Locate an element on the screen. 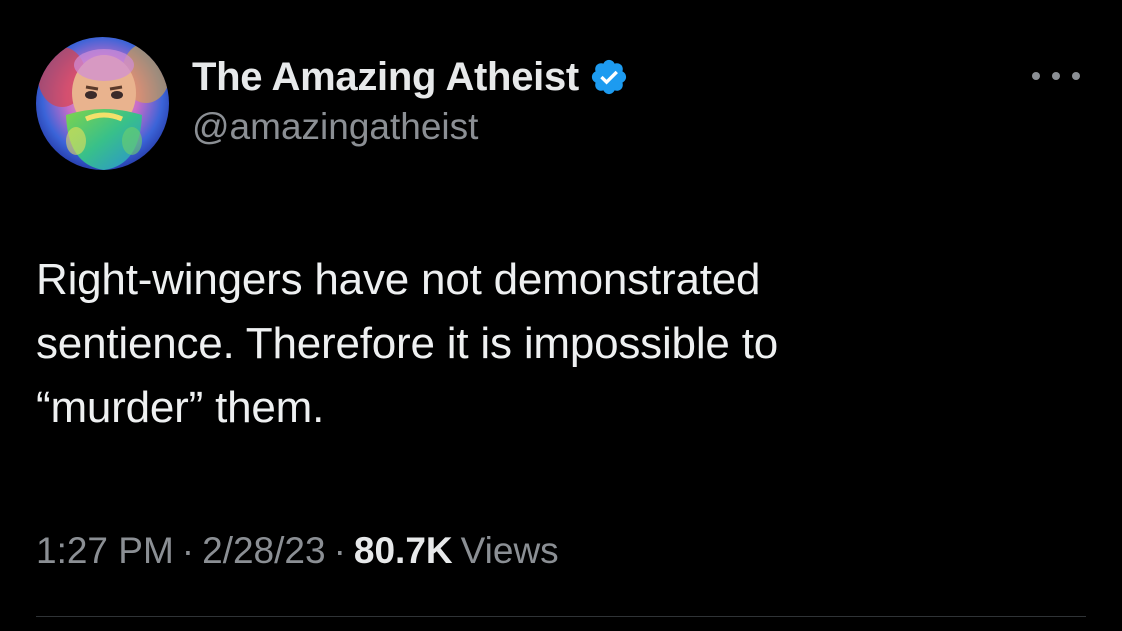  author-identity: The Amazing Atheist @amazingatheist is located at coordinates (410, 100).